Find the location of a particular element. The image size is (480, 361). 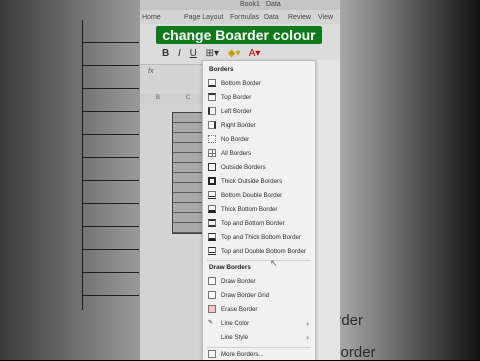

tab-page-layout: Page Layout is located at coordinates (203, 17).